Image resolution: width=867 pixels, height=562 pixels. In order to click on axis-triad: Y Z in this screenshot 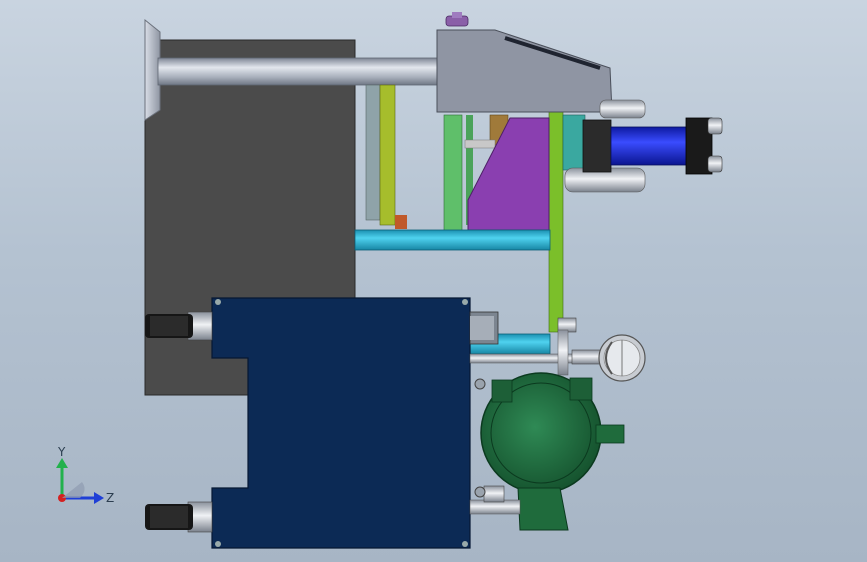, I will do `click(85, 475)`.